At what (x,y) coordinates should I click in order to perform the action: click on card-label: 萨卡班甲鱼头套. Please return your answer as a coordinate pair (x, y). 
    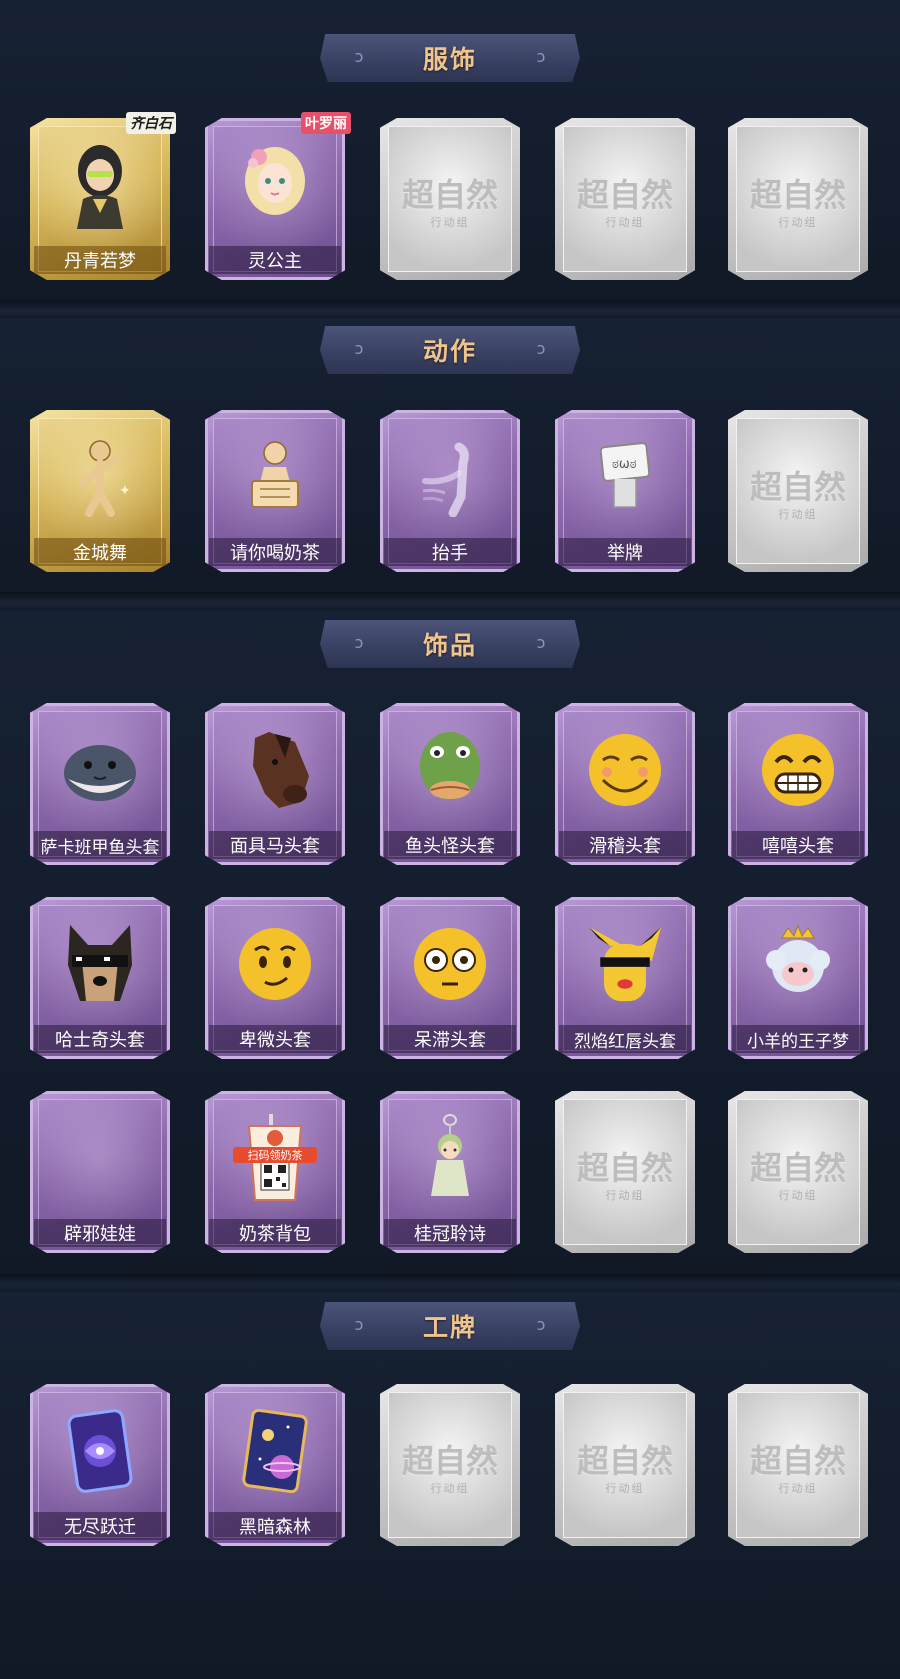
    Looking at the image, I should click on (100, 845).